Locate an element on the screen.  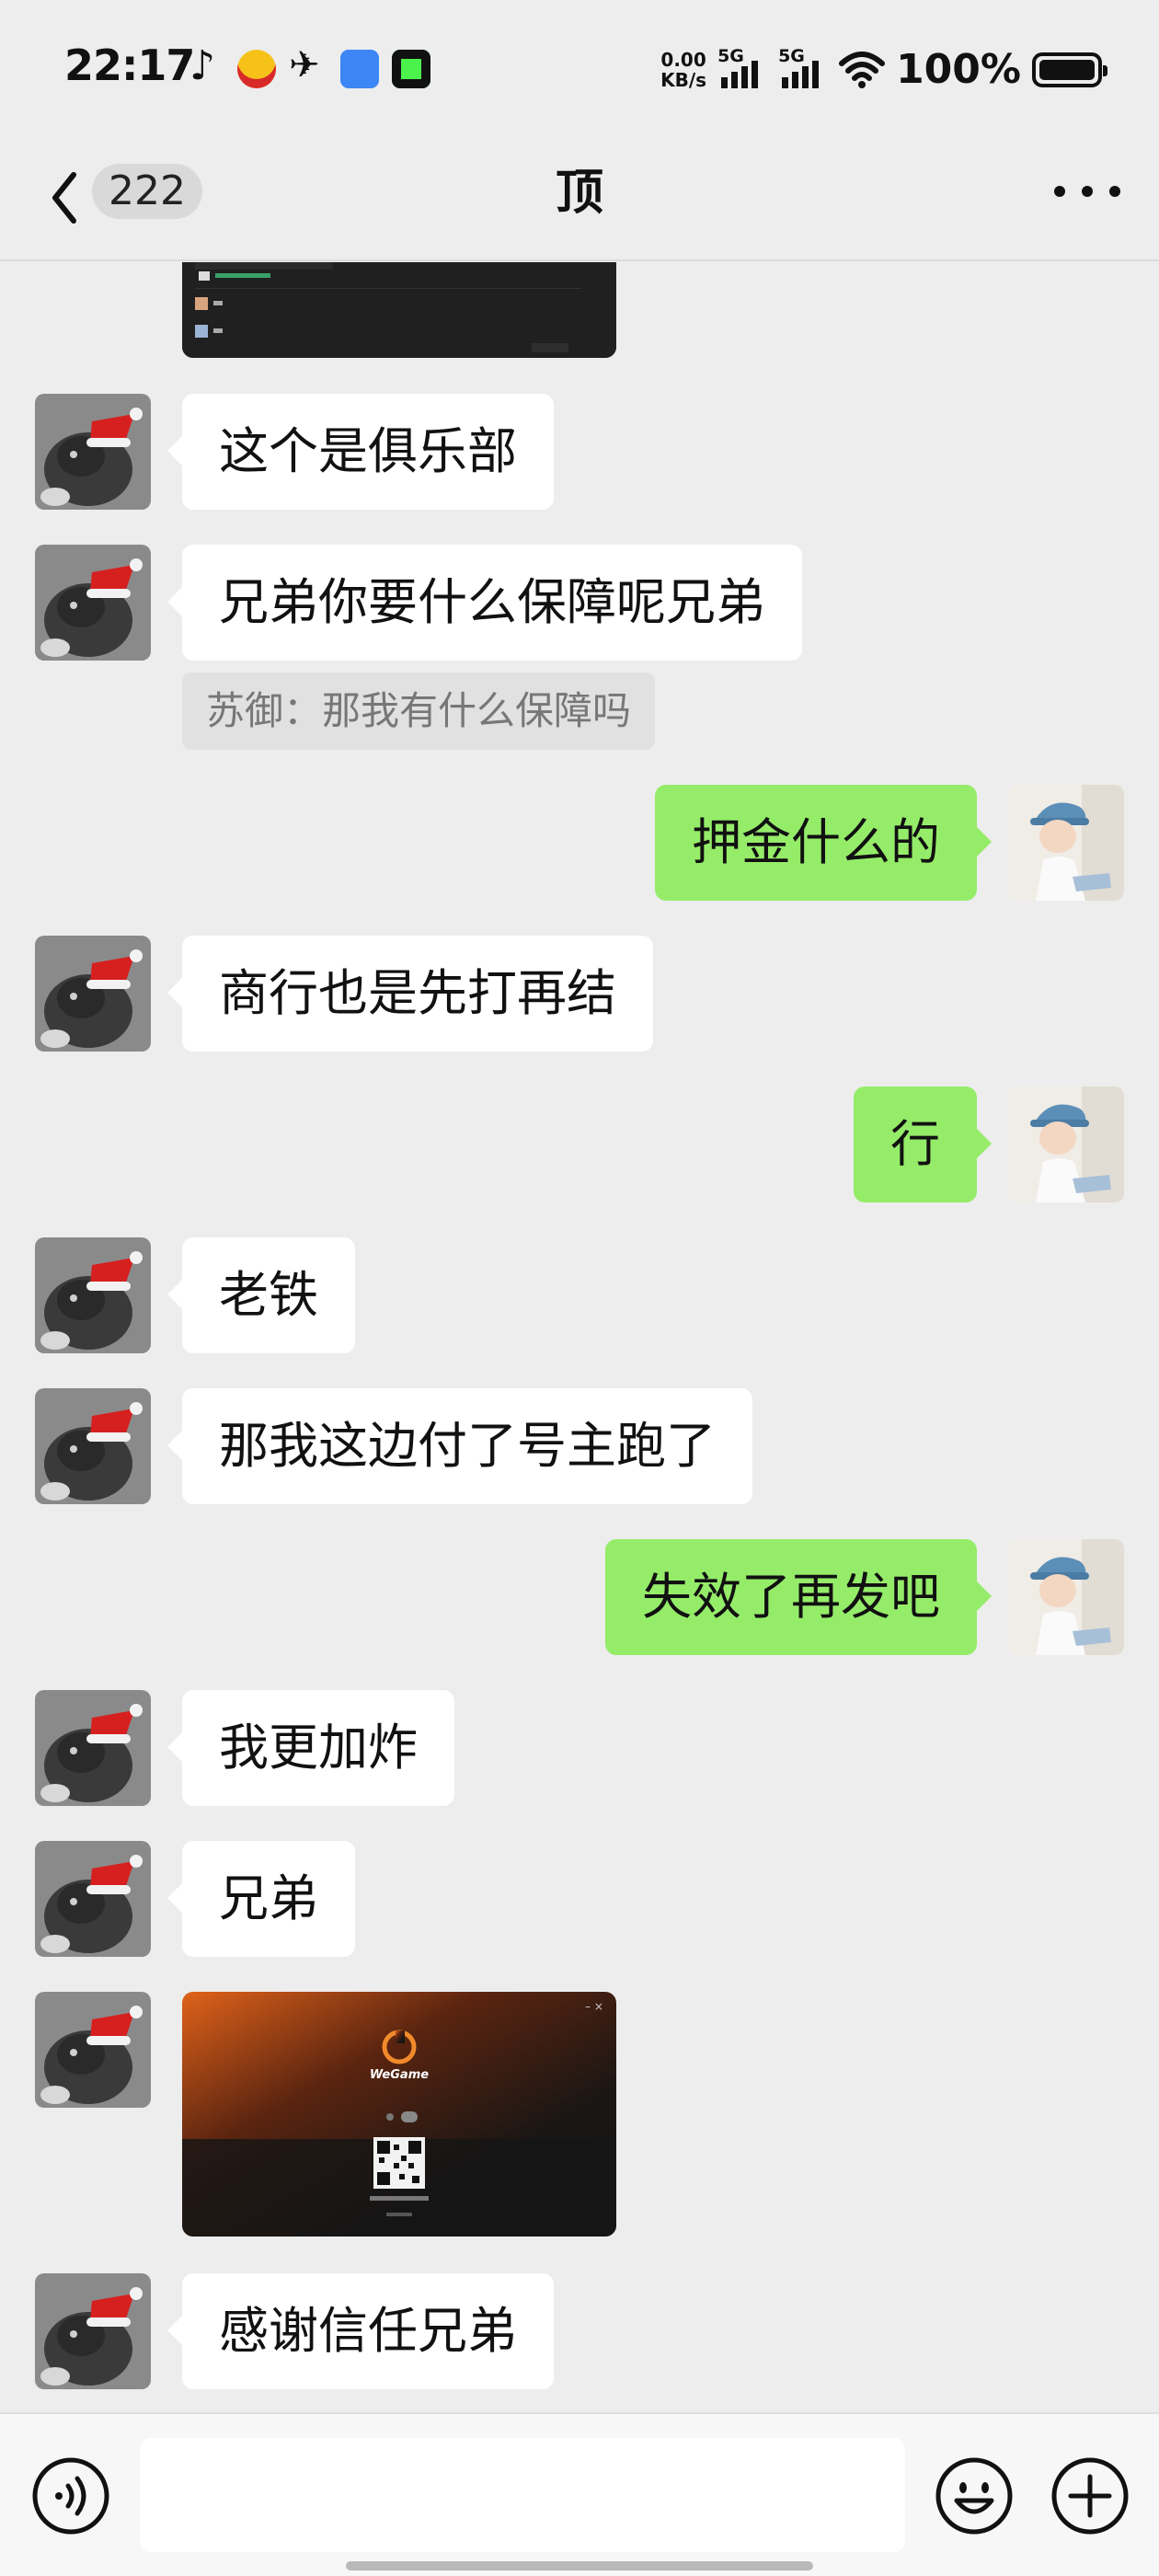
image-message is located at coordinates (399, 310).